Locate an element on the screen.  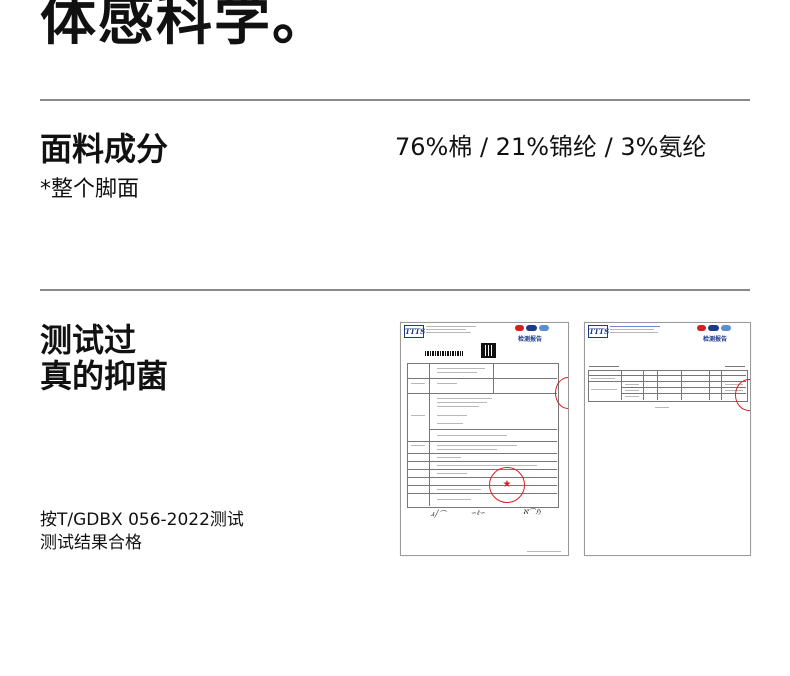
antibacterial-heading-line1: 测试过 is located at coordinates (88, 340).